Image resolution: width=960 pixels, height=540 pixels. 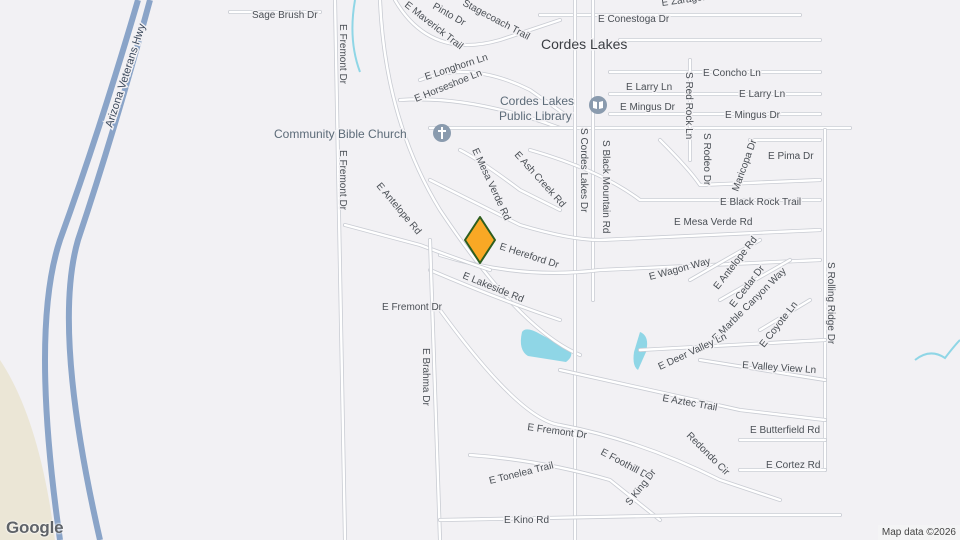 I want to click on street-label: E Tonelea Trail, so click(x=521, y=473).